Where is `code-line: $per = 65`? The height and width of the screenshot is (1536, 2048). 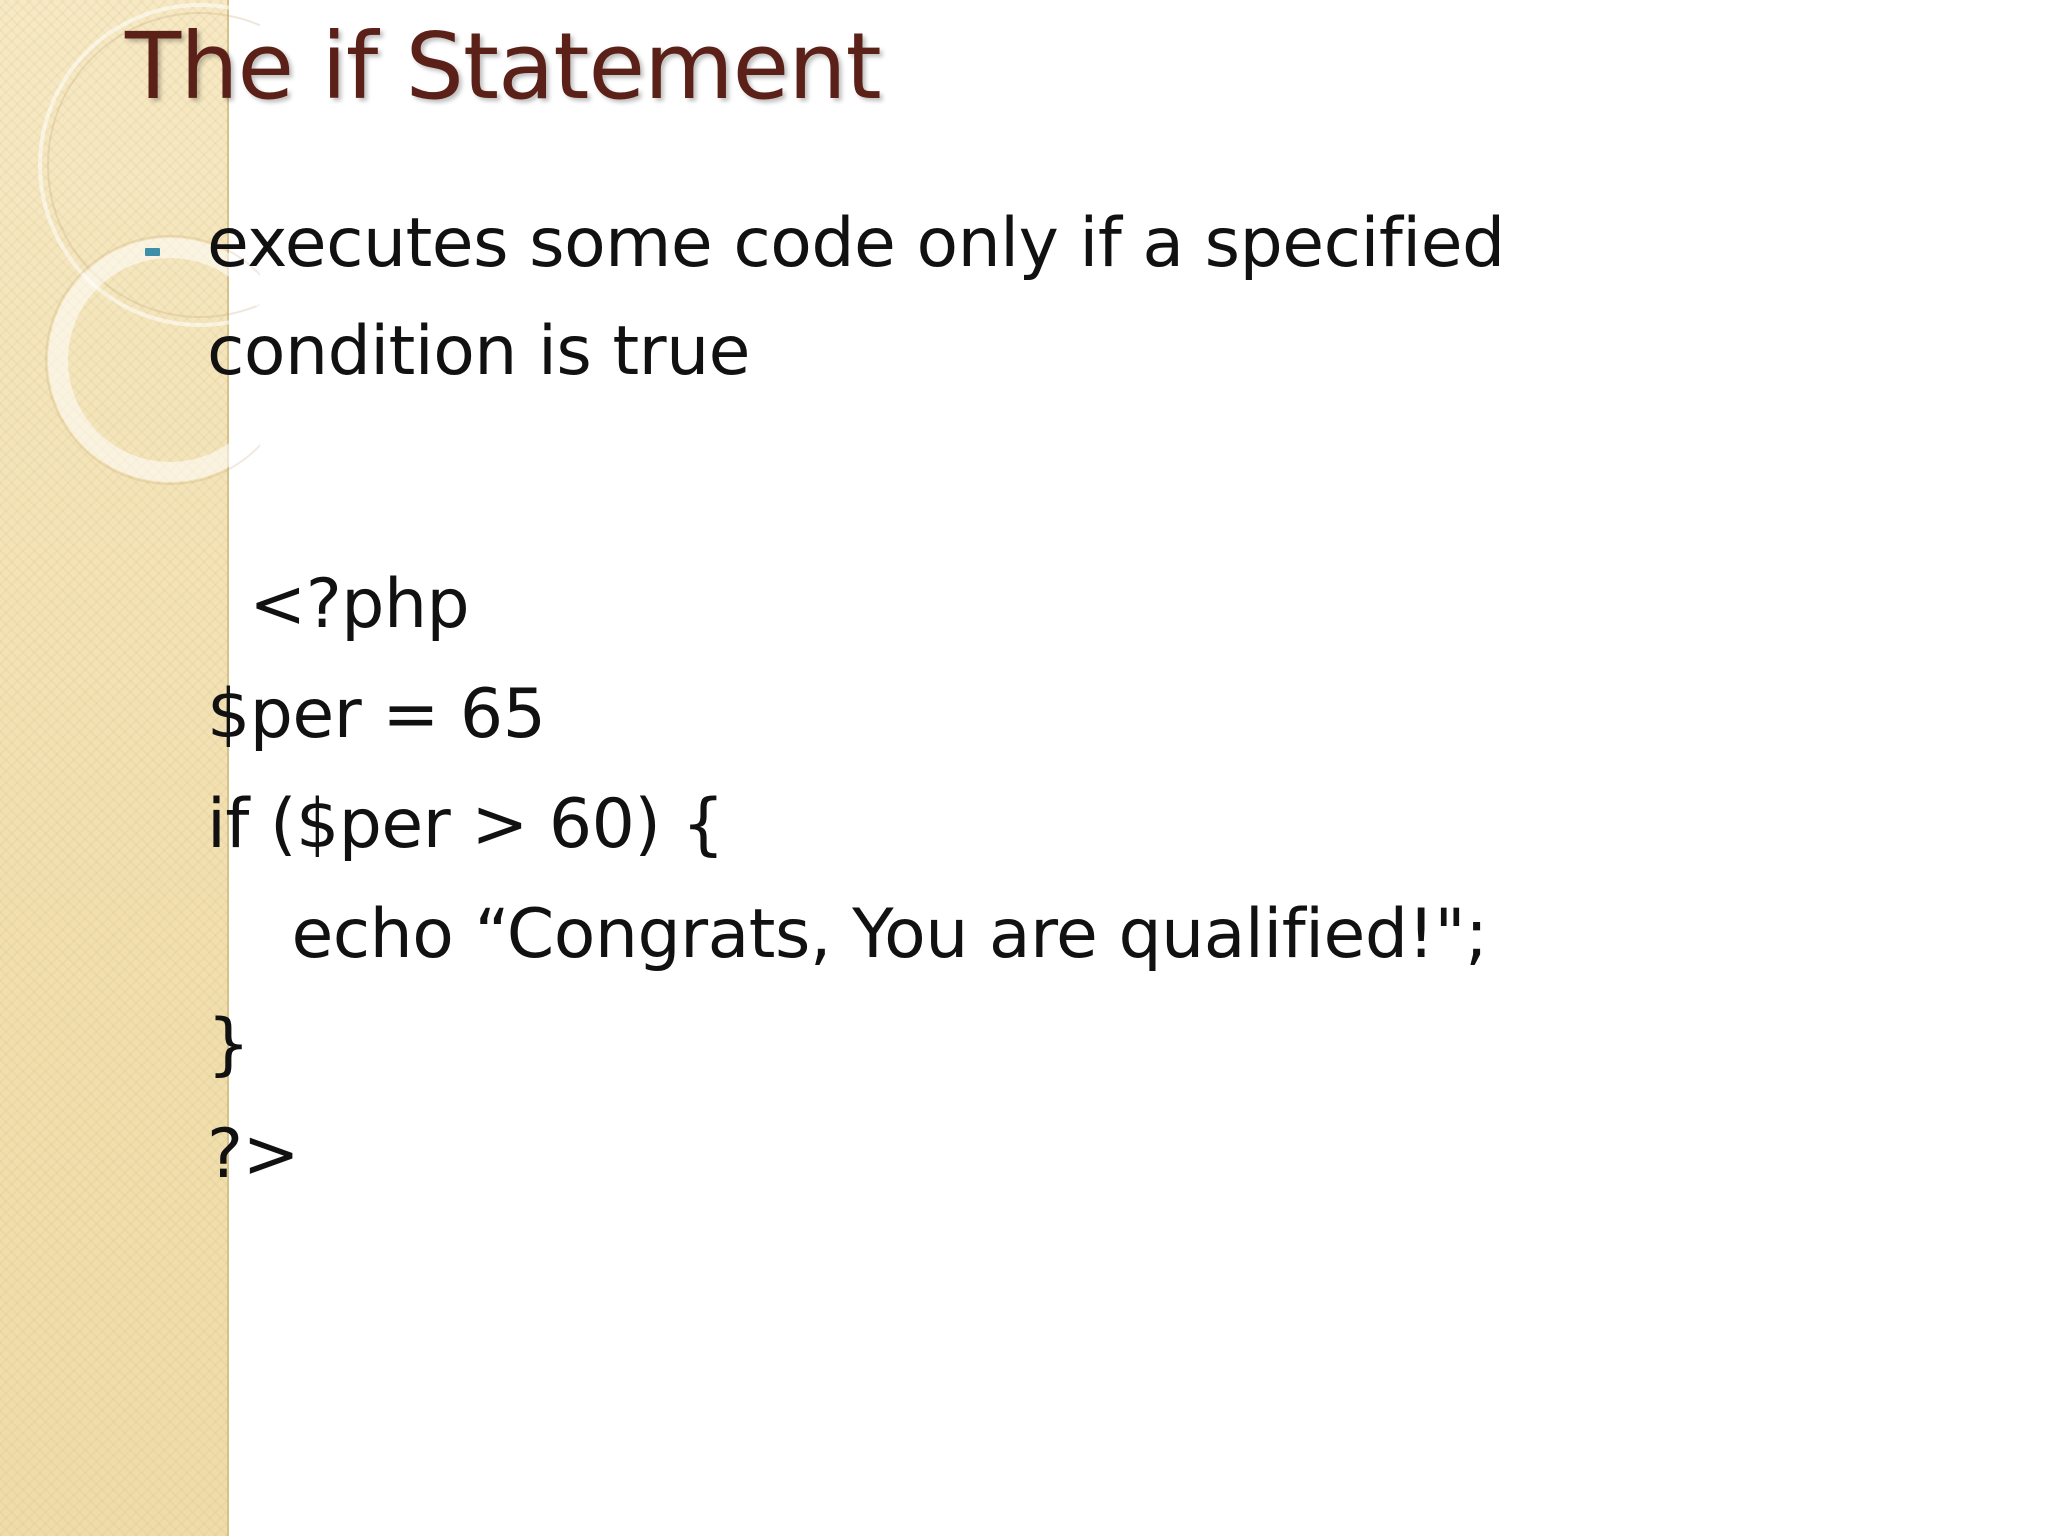 code-line: $per = 65 is located at coordinates (376, 714).